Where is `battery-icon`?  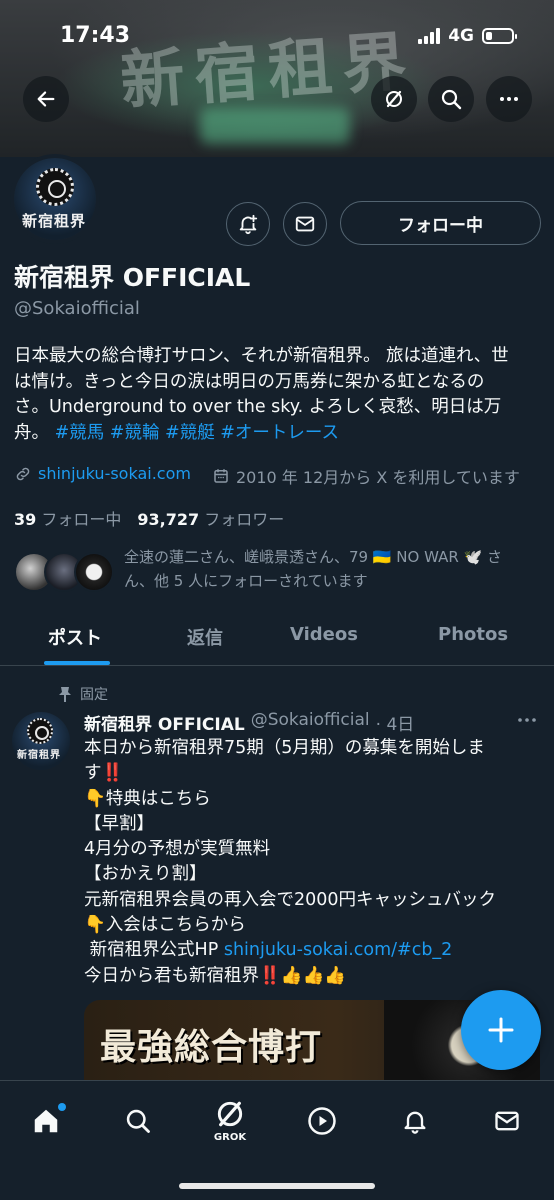 battery-icon is located at coordinates (499, 36).